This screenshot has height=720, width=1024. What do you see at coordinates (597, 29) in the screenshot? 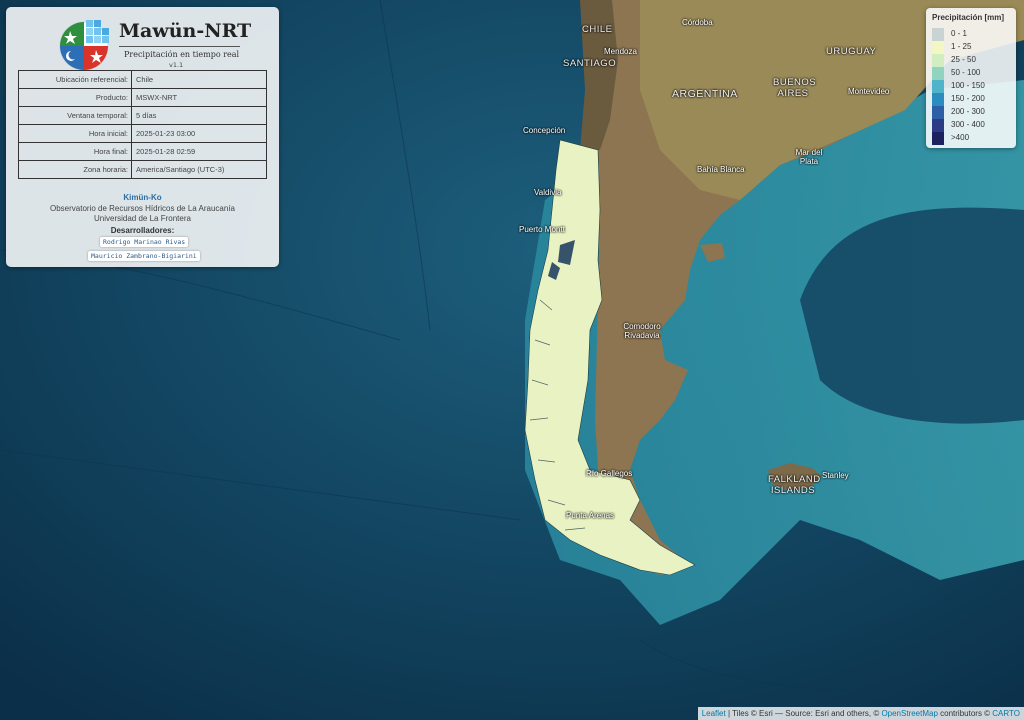
I see `label-chile: CHILE` at bounding box center [597, 29].